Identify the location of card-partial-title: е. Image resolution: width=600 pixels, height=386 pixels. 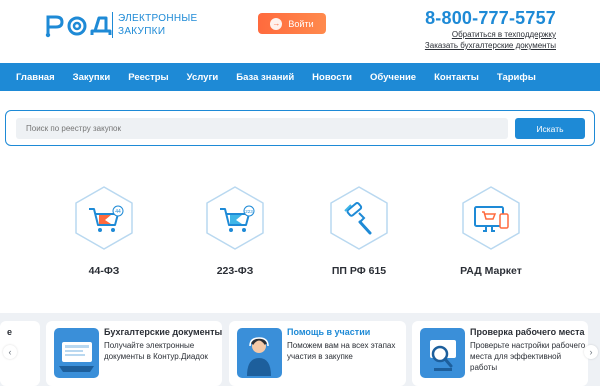
(9, 332).